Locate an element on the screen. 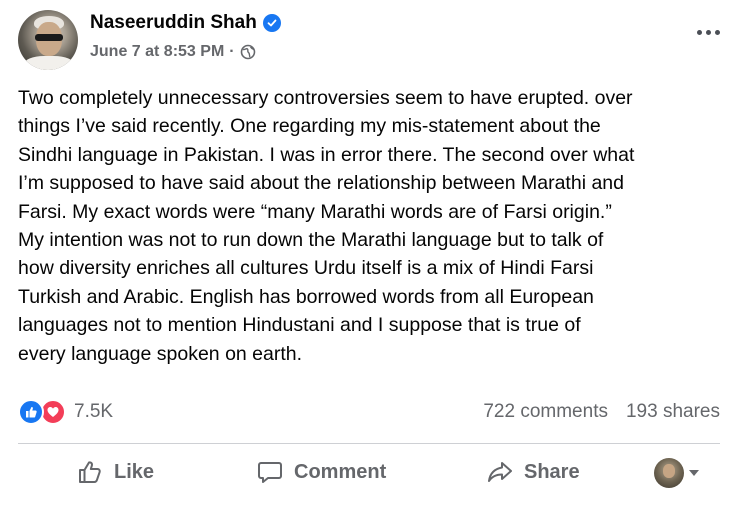 The image size is (739, 508). action-bar: Like Comment Share is located at coordinates (369, 474).